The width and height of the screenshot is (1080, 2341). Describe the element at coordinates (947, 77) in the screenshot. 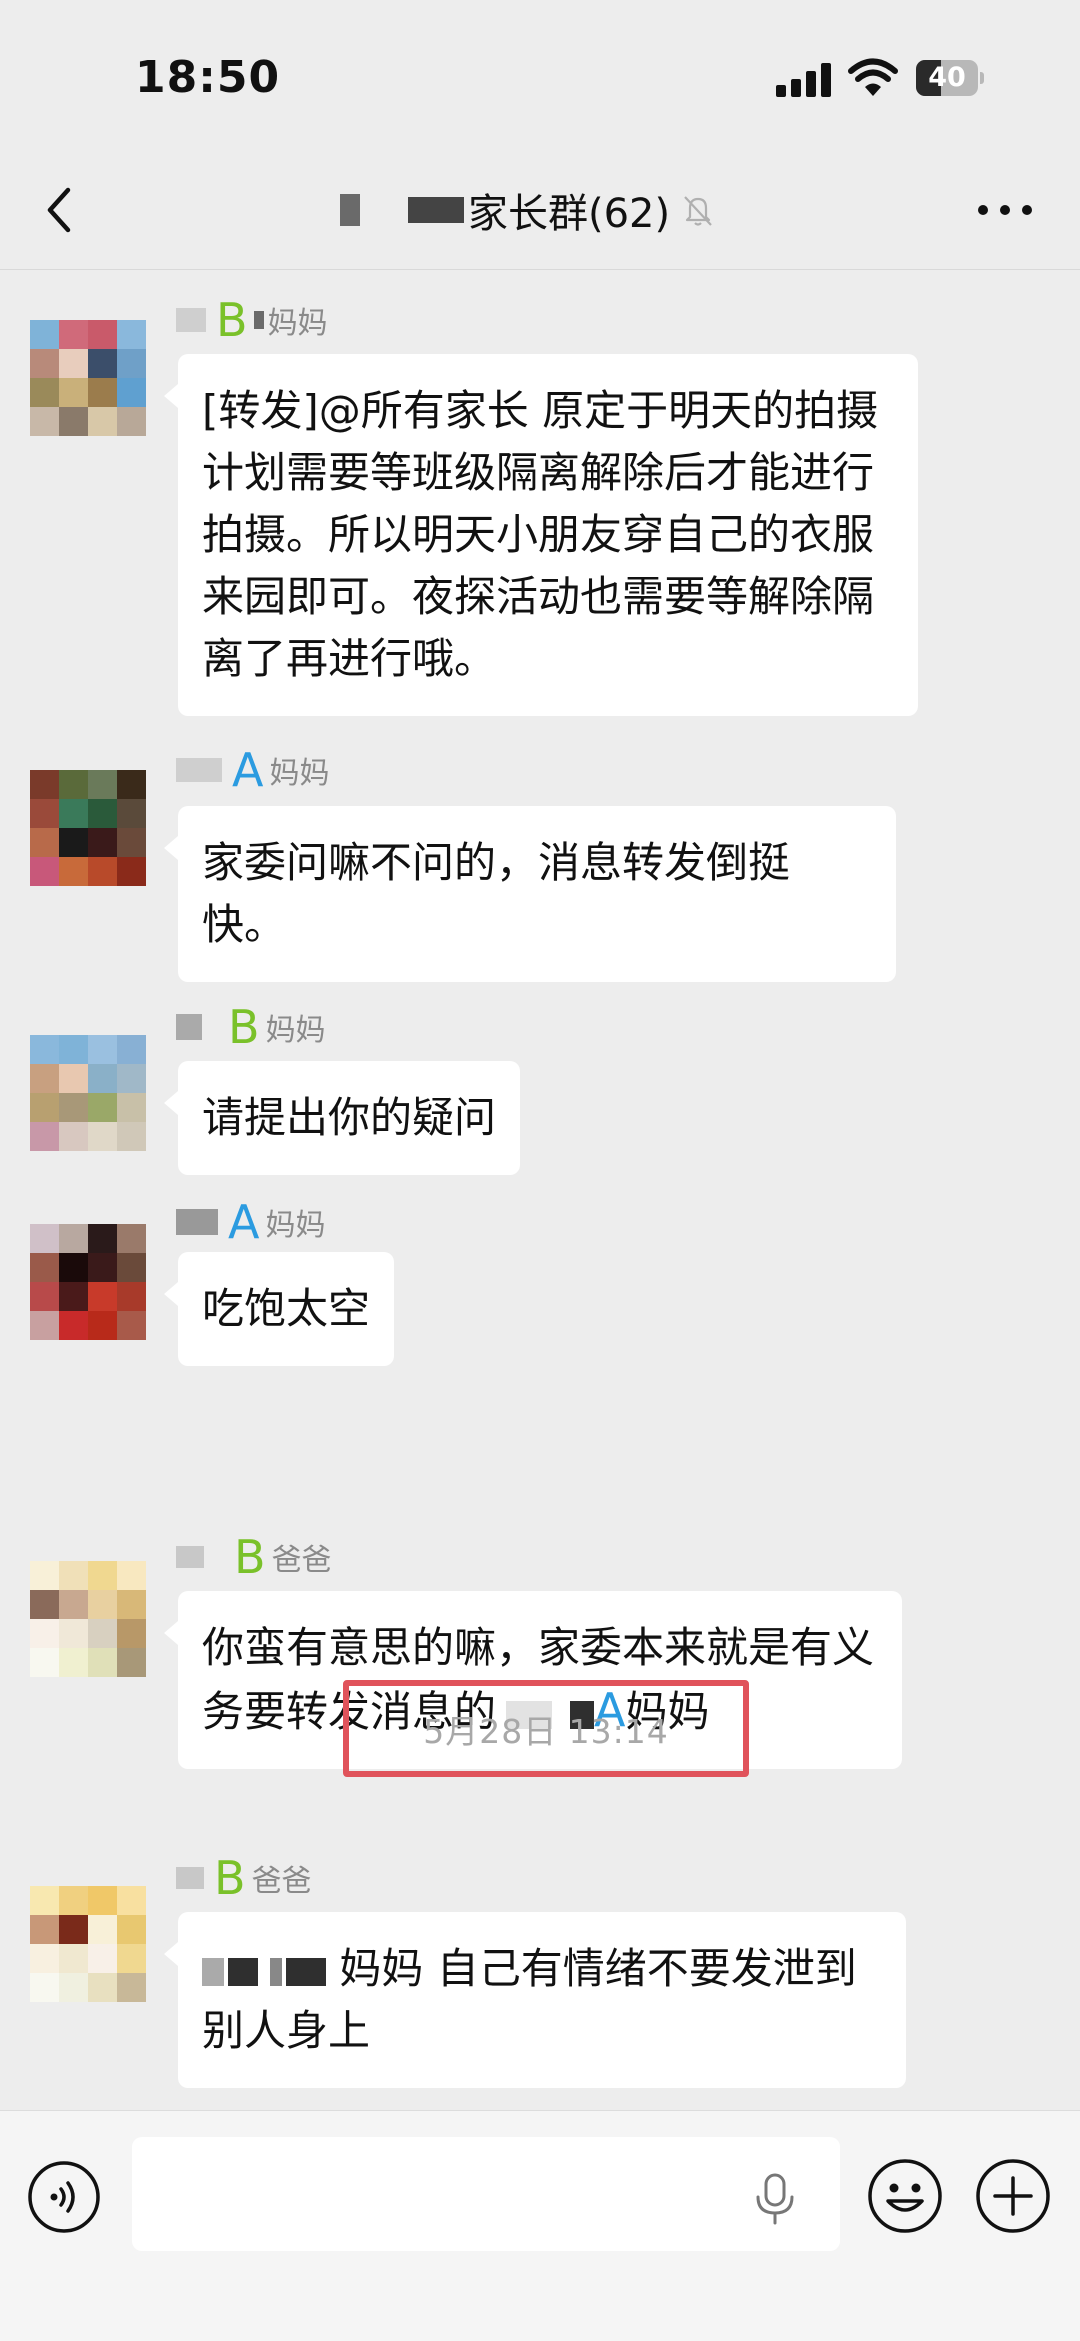

I see `battery-level: 40` at that location.